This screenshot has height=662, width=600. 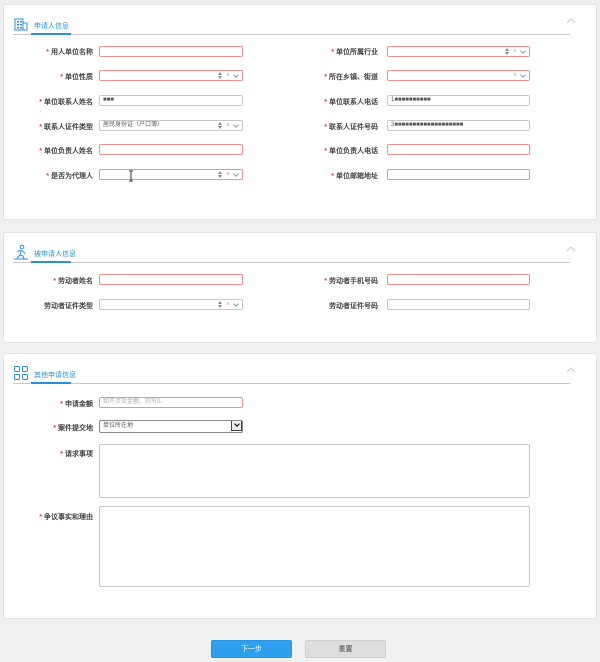 What do you see at coordinates (458, 174) in the screenshot?
I see `email-input` at bounding box center [458, 174].